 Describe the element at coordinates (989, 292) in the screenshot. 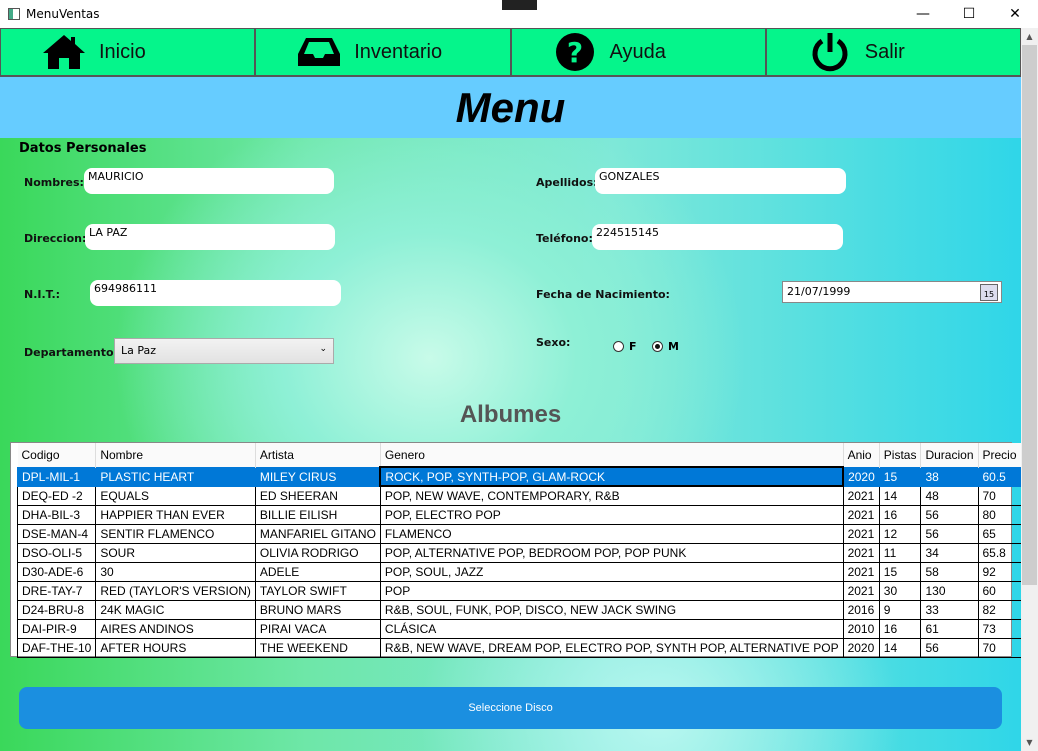

I see `calendar-icon: 15` at that location.